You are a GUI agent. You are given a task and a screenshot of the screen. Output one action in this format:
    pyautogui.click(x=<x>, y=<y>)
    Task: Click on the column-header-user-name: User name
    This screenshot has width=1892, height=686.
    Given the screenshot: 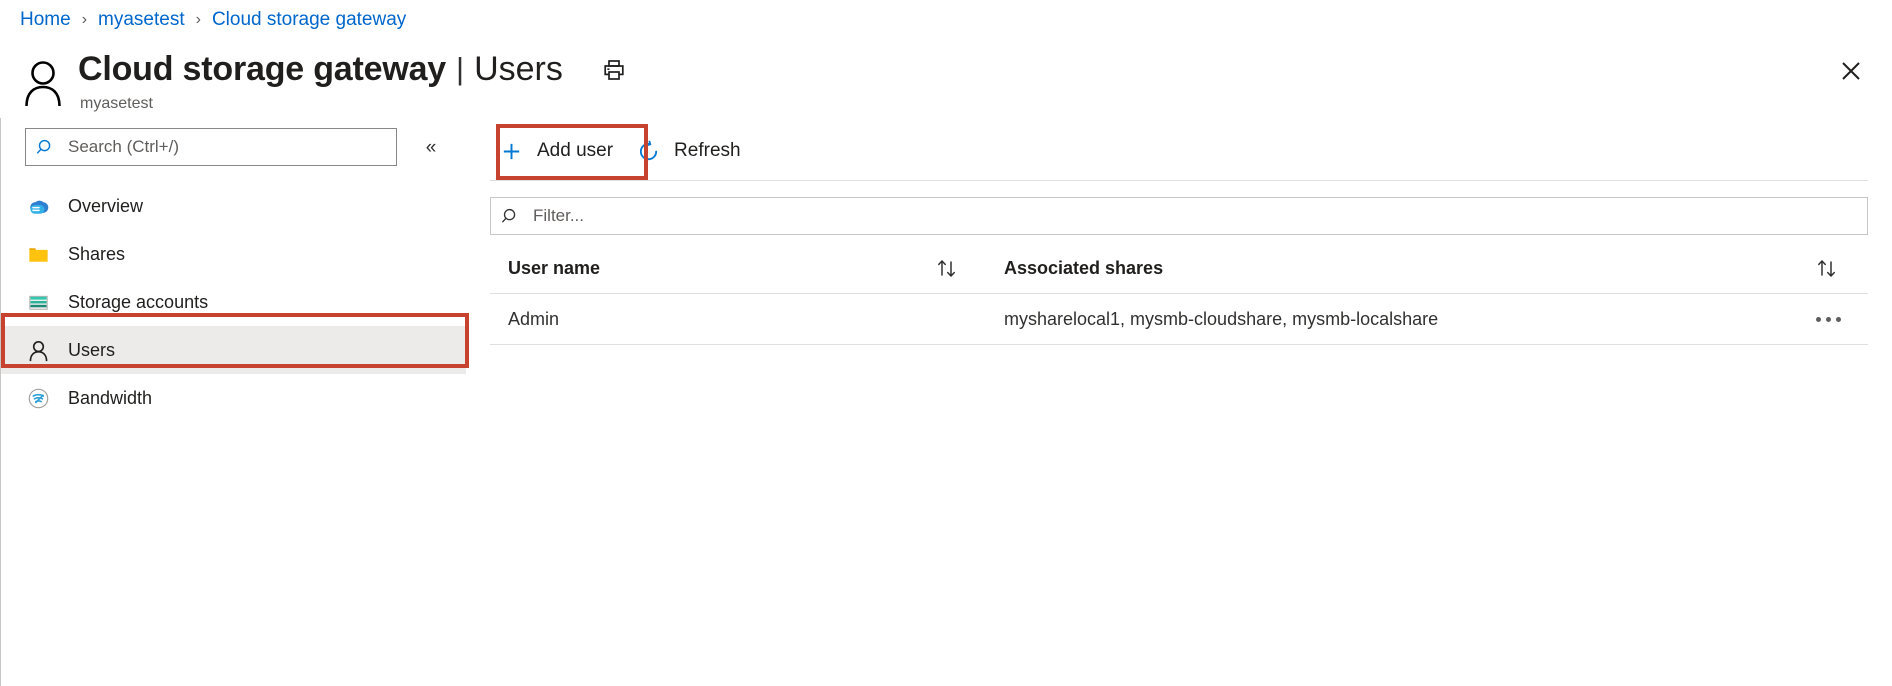 What is the action you would take?
    pyautogui.click(x=554, y=267)
    